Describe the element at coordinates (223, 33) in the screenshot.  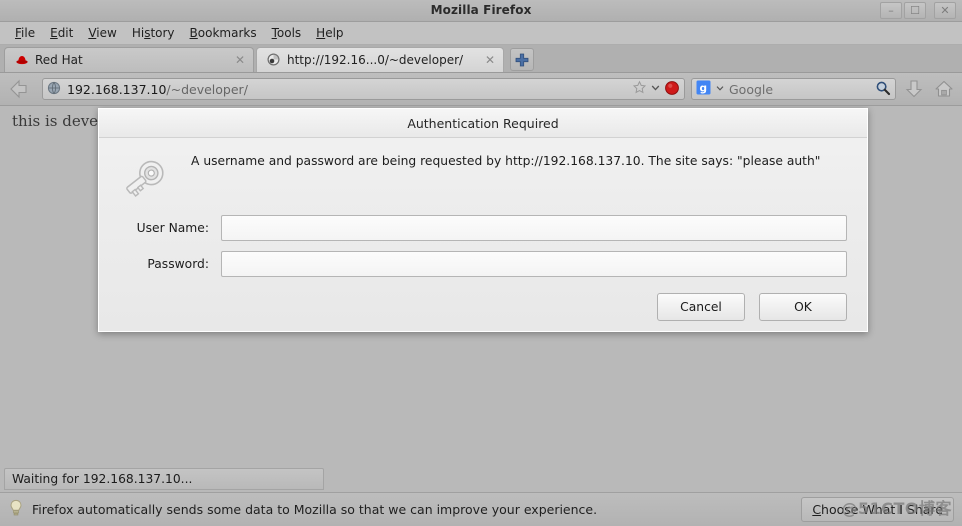
I see `menu-bookmarks: Bookmarks` at that location.